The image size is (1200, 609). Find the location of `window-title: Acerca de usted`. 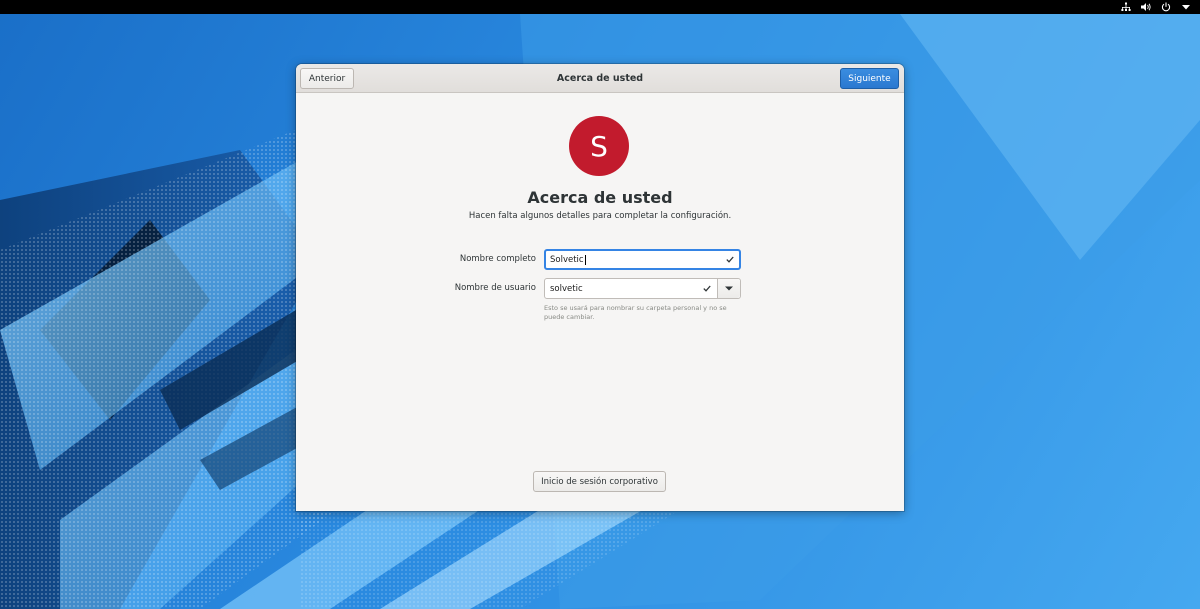

window-title: Acerca de usted is located at coordinates (600, 78).